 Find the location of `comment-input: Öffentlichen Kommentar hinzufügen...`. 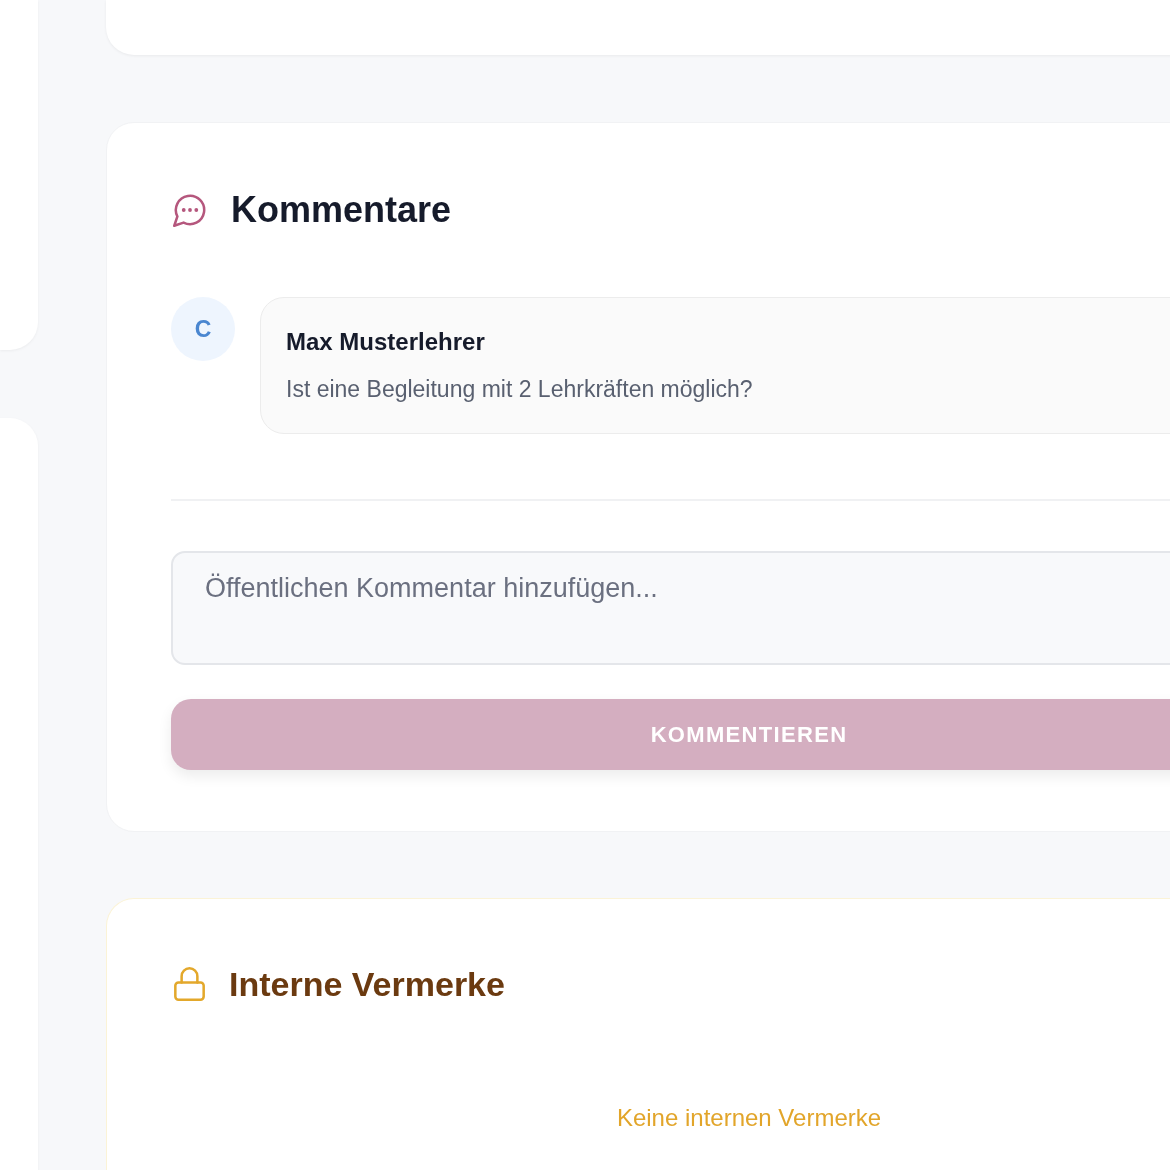

comment-input: Öffentlichen Kommentar hinzufügen... is located at coordinates (670, 608).